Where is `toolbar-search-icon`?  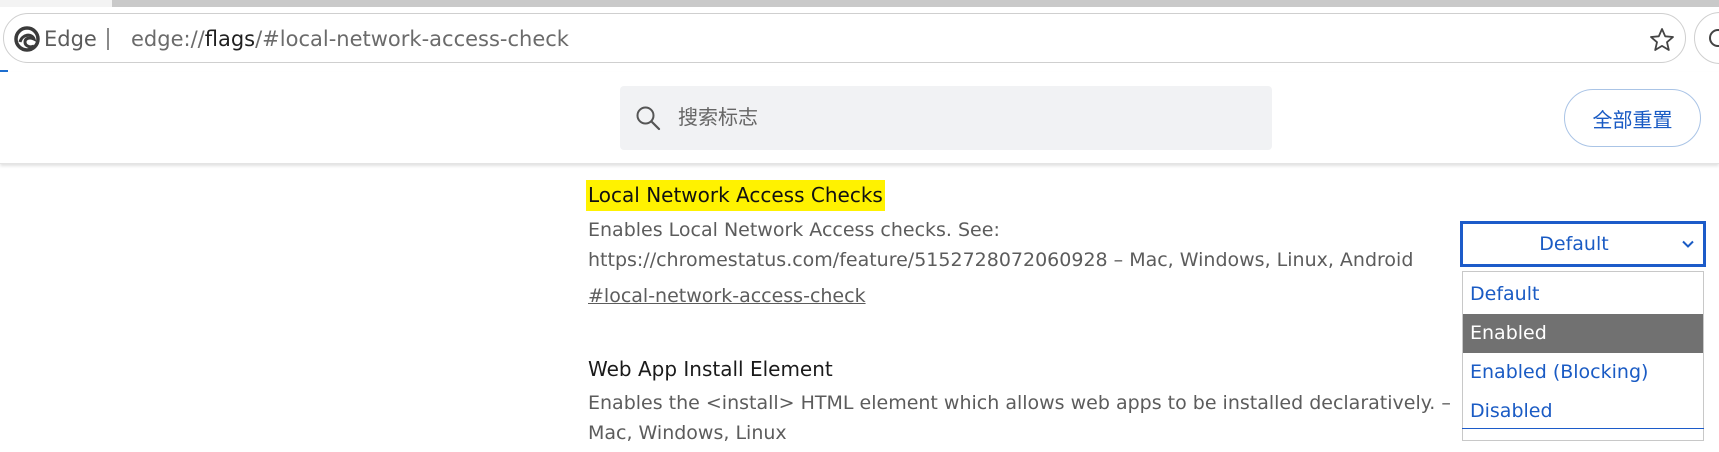 toolbar-search-icon is located at coordinates (1712, 38).